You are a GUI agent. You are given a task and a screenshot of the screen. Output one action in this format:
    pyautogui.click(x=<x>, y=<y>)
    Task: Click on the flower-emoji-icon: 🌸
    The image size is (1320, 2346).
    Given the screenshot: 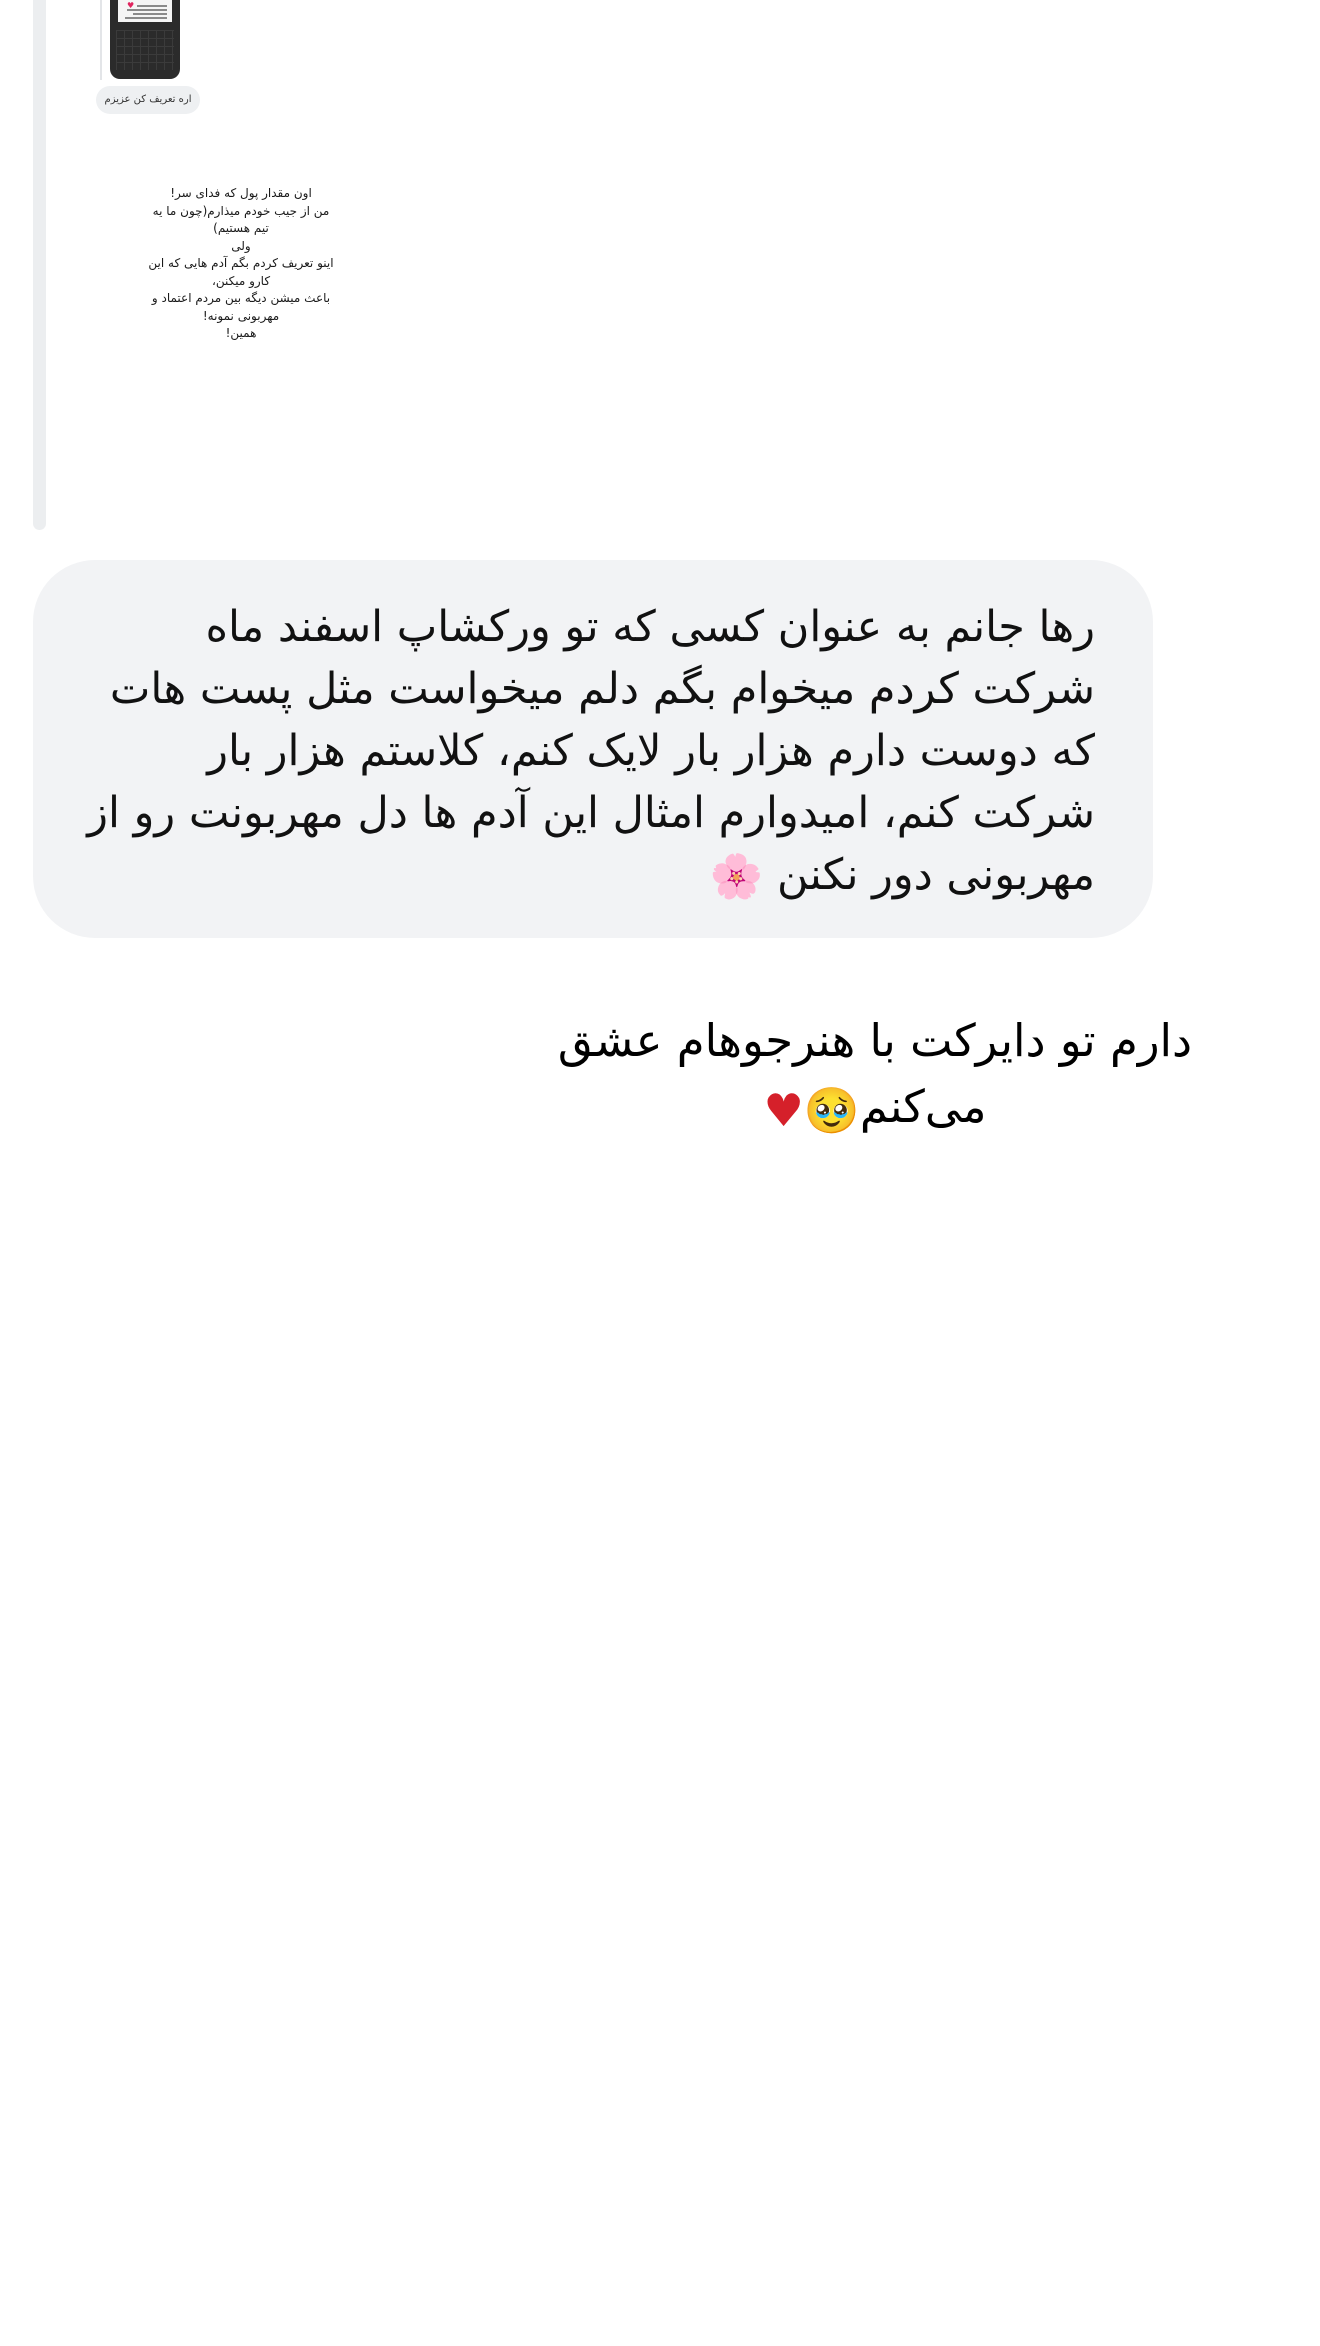 What is the action you would take?
    pyautogui.click(x=736, y=877)
    